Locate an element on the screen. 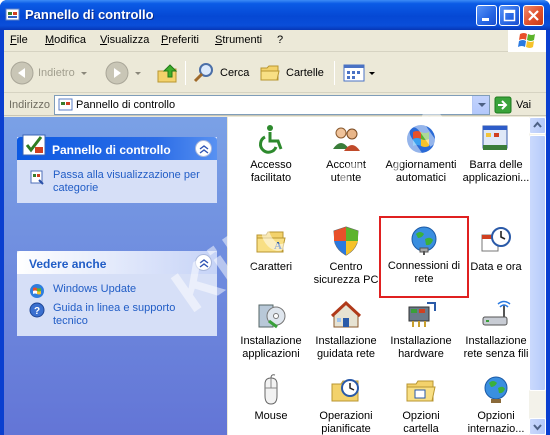  vertical-scrollbar is located at coordinates (537, 276).